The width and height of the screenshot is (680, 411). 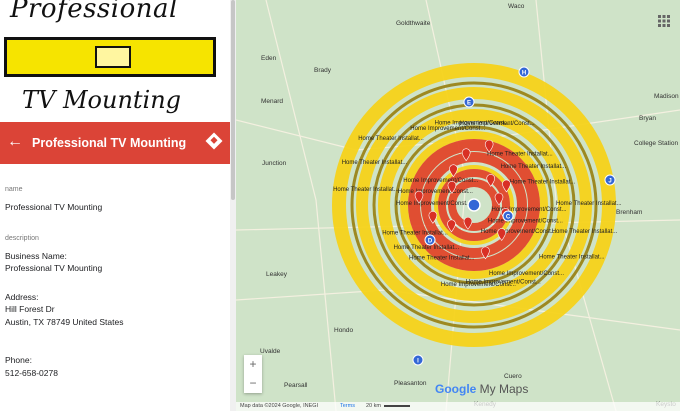 What do you see at coordinates (22, 296) in the screenshot?
I see `address-heading: Address:` at bounding box center [22, 296].